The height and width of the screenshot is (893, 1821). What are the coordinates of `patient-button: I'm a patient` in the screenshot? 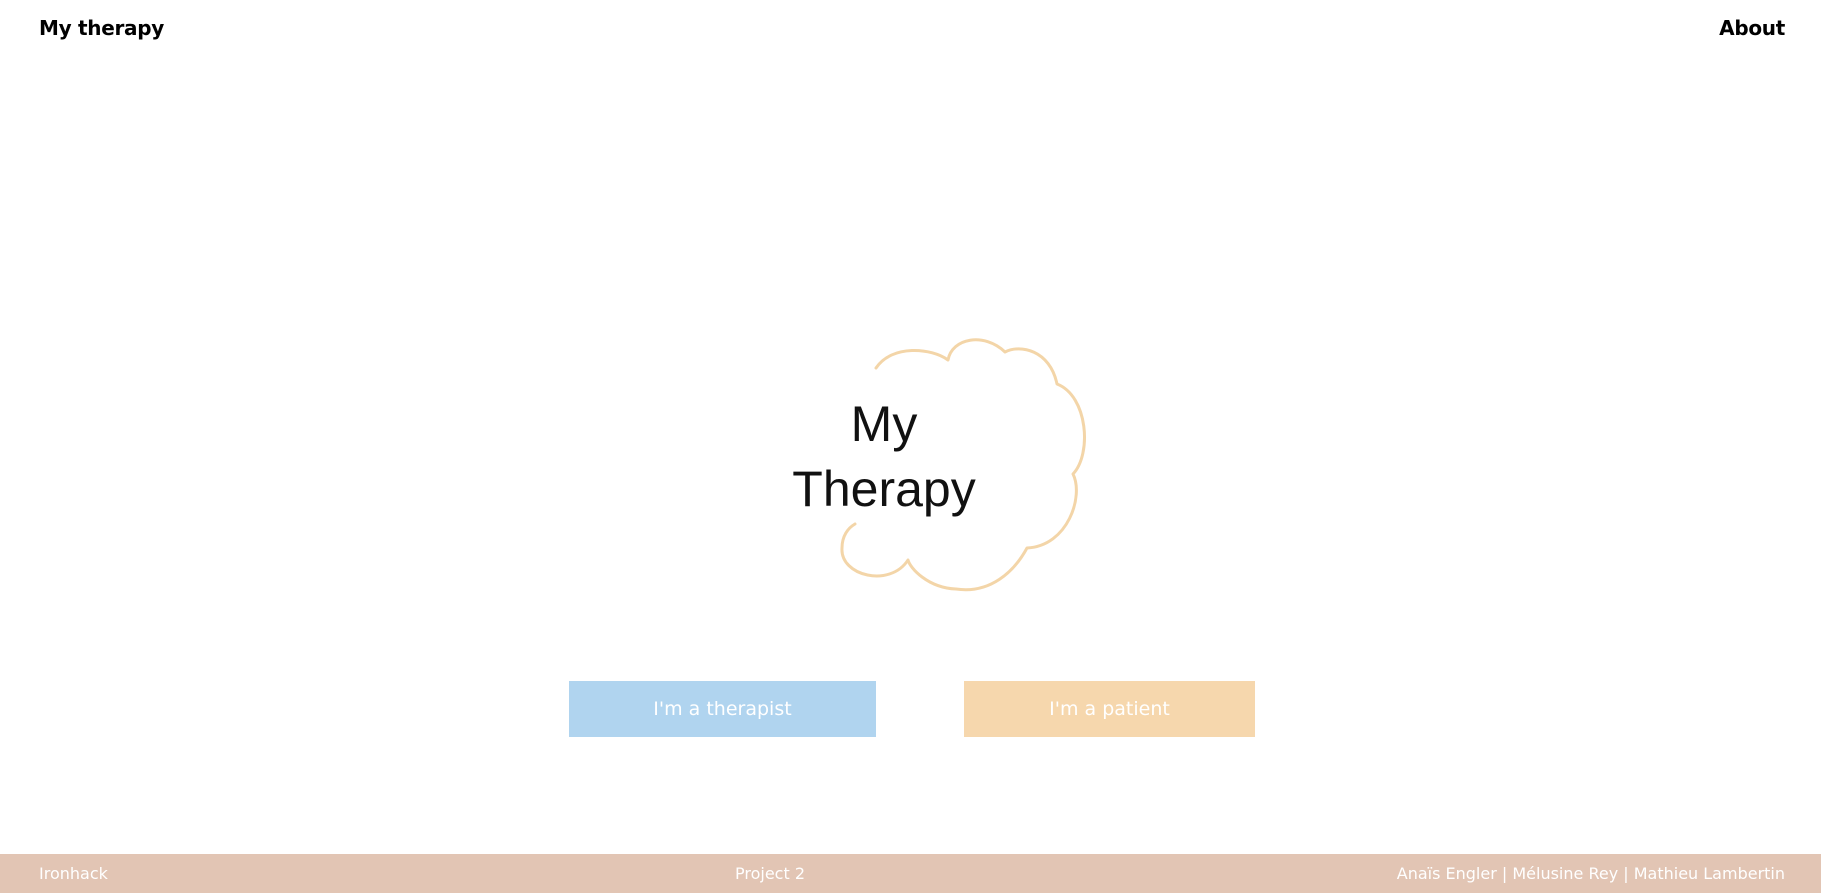 It's located at (1109, 709).